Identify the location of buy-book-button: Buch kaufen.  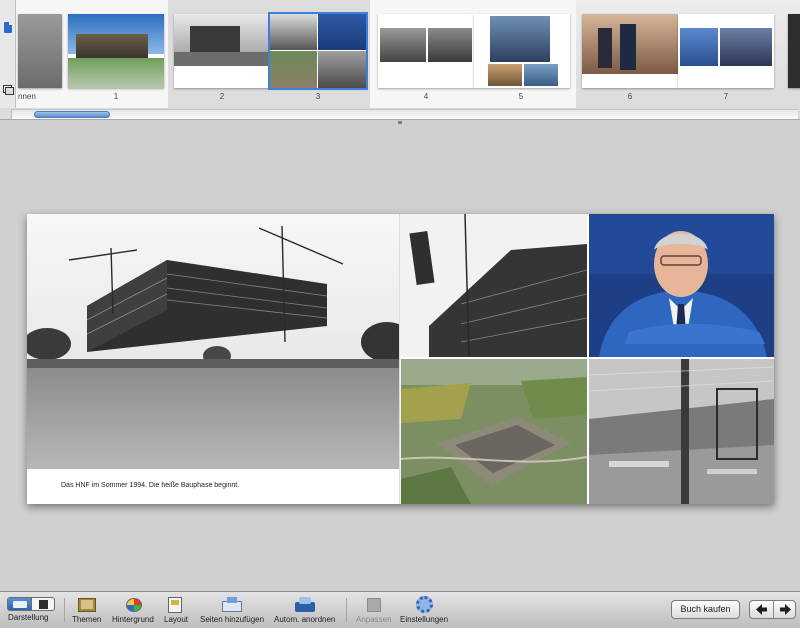
(705, 609).